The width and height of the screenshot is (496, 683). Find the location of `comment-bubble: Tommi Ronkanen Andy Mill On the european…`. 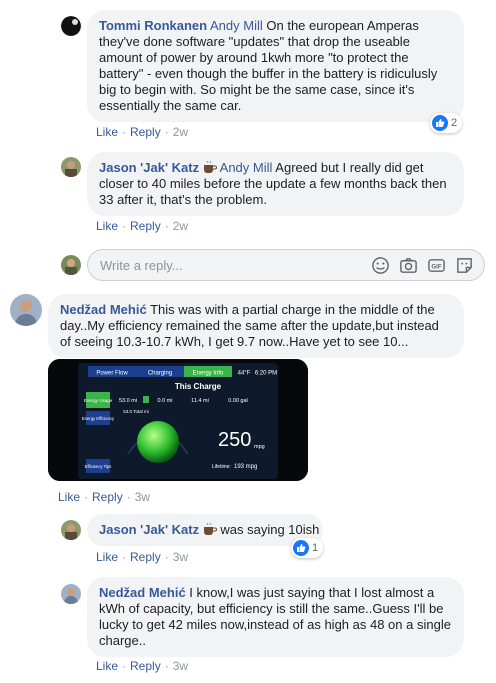

comment-bubble: Tommi Ronkanen Andy Mill On the european… is located at coordinates (275, 66).